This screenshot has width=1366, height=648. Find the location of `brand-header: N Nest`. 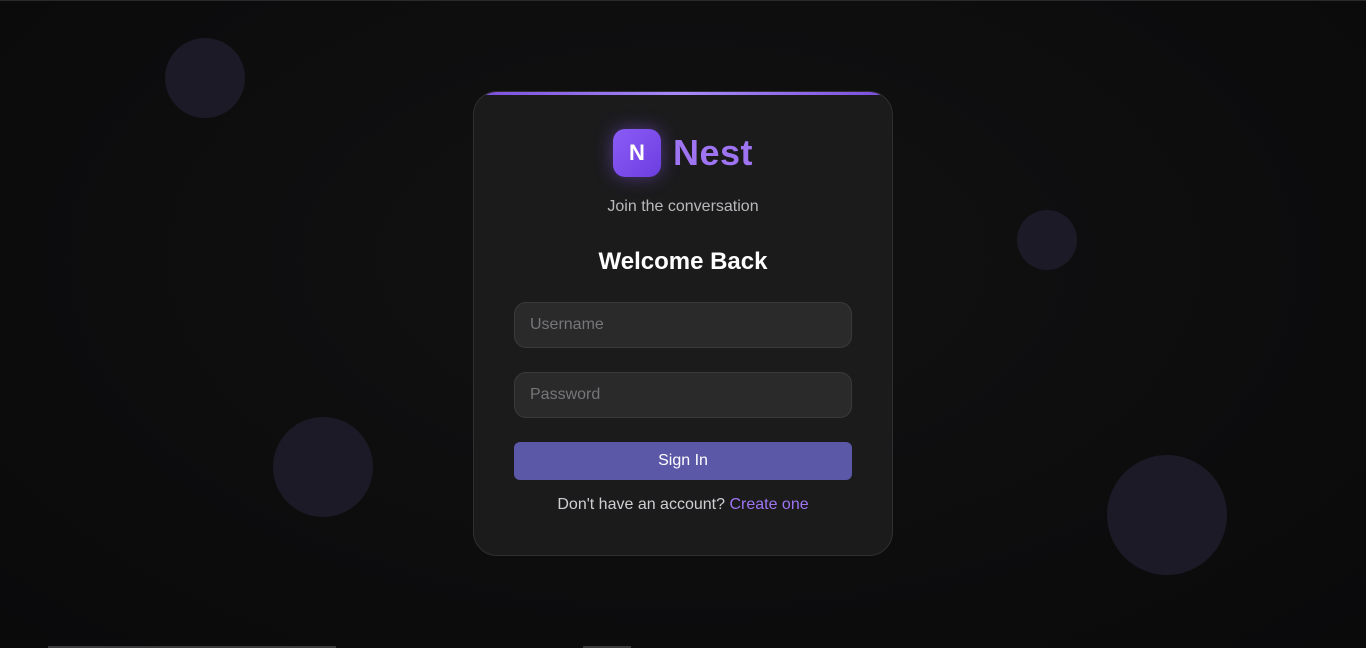

brand-header: N Nest is located at coordinates (683, 153).